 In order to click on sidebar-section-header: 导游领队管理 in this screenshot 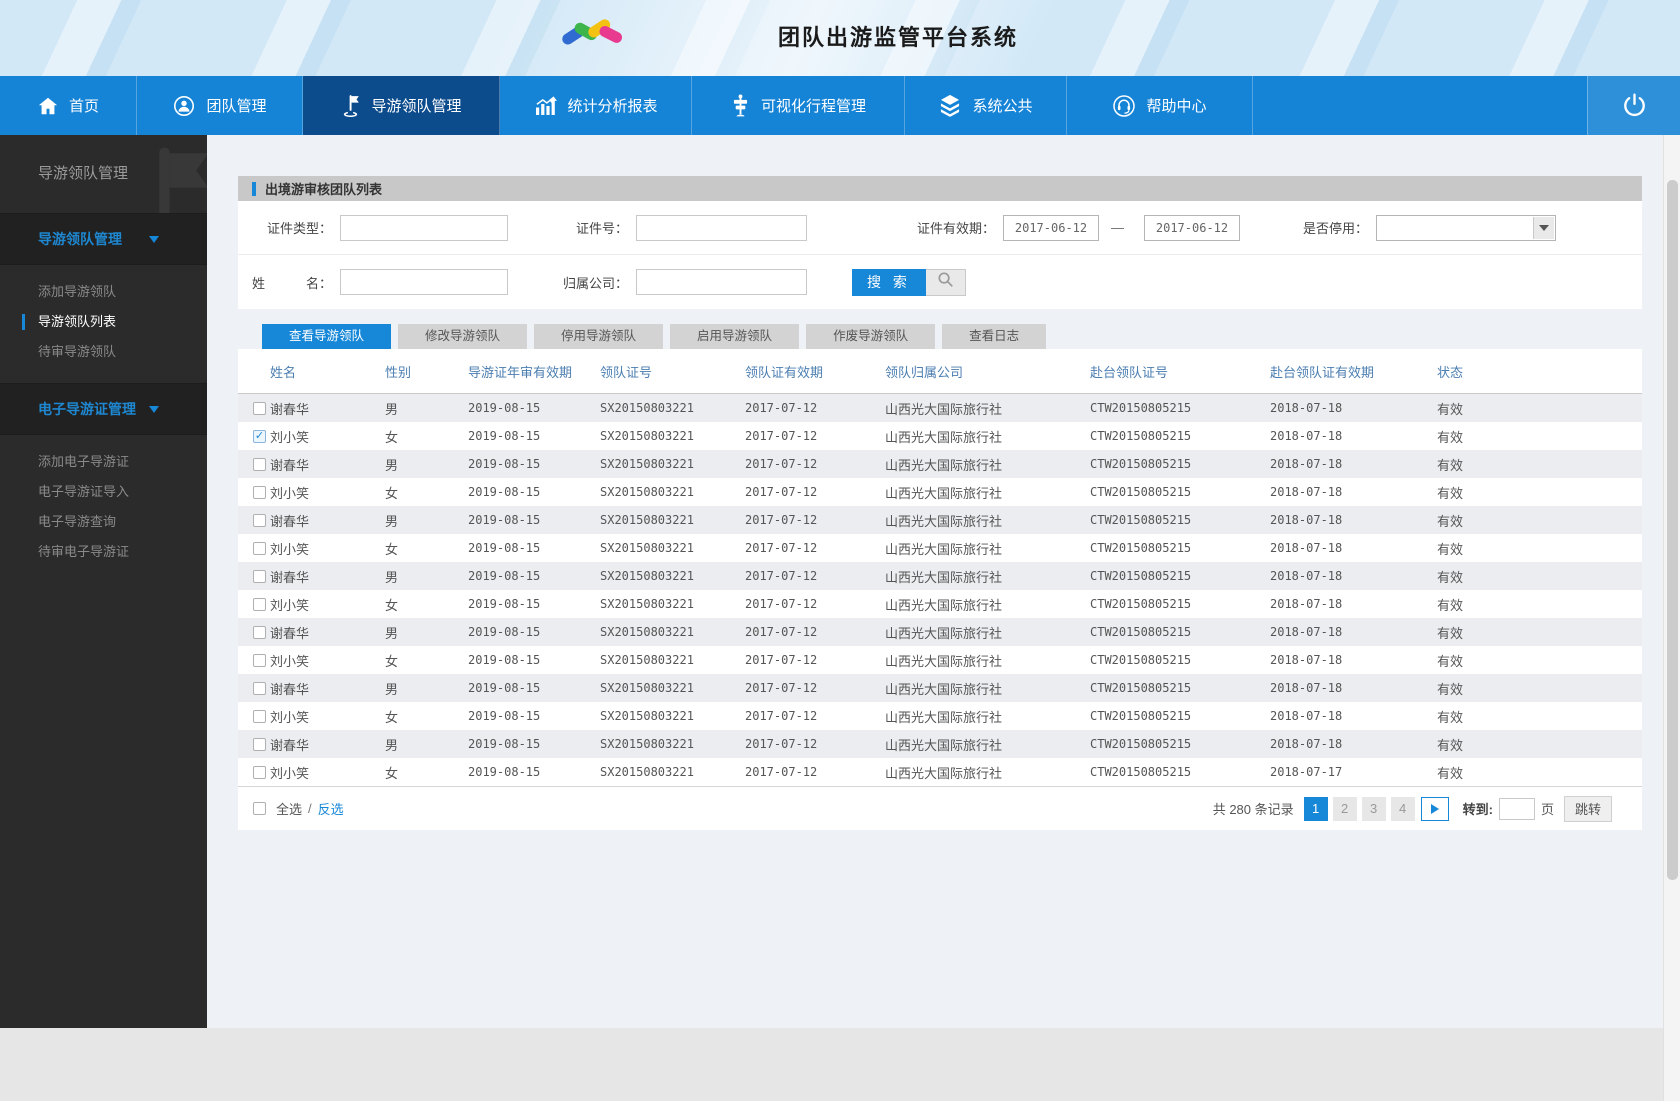, I will do `click(103, 239)`.